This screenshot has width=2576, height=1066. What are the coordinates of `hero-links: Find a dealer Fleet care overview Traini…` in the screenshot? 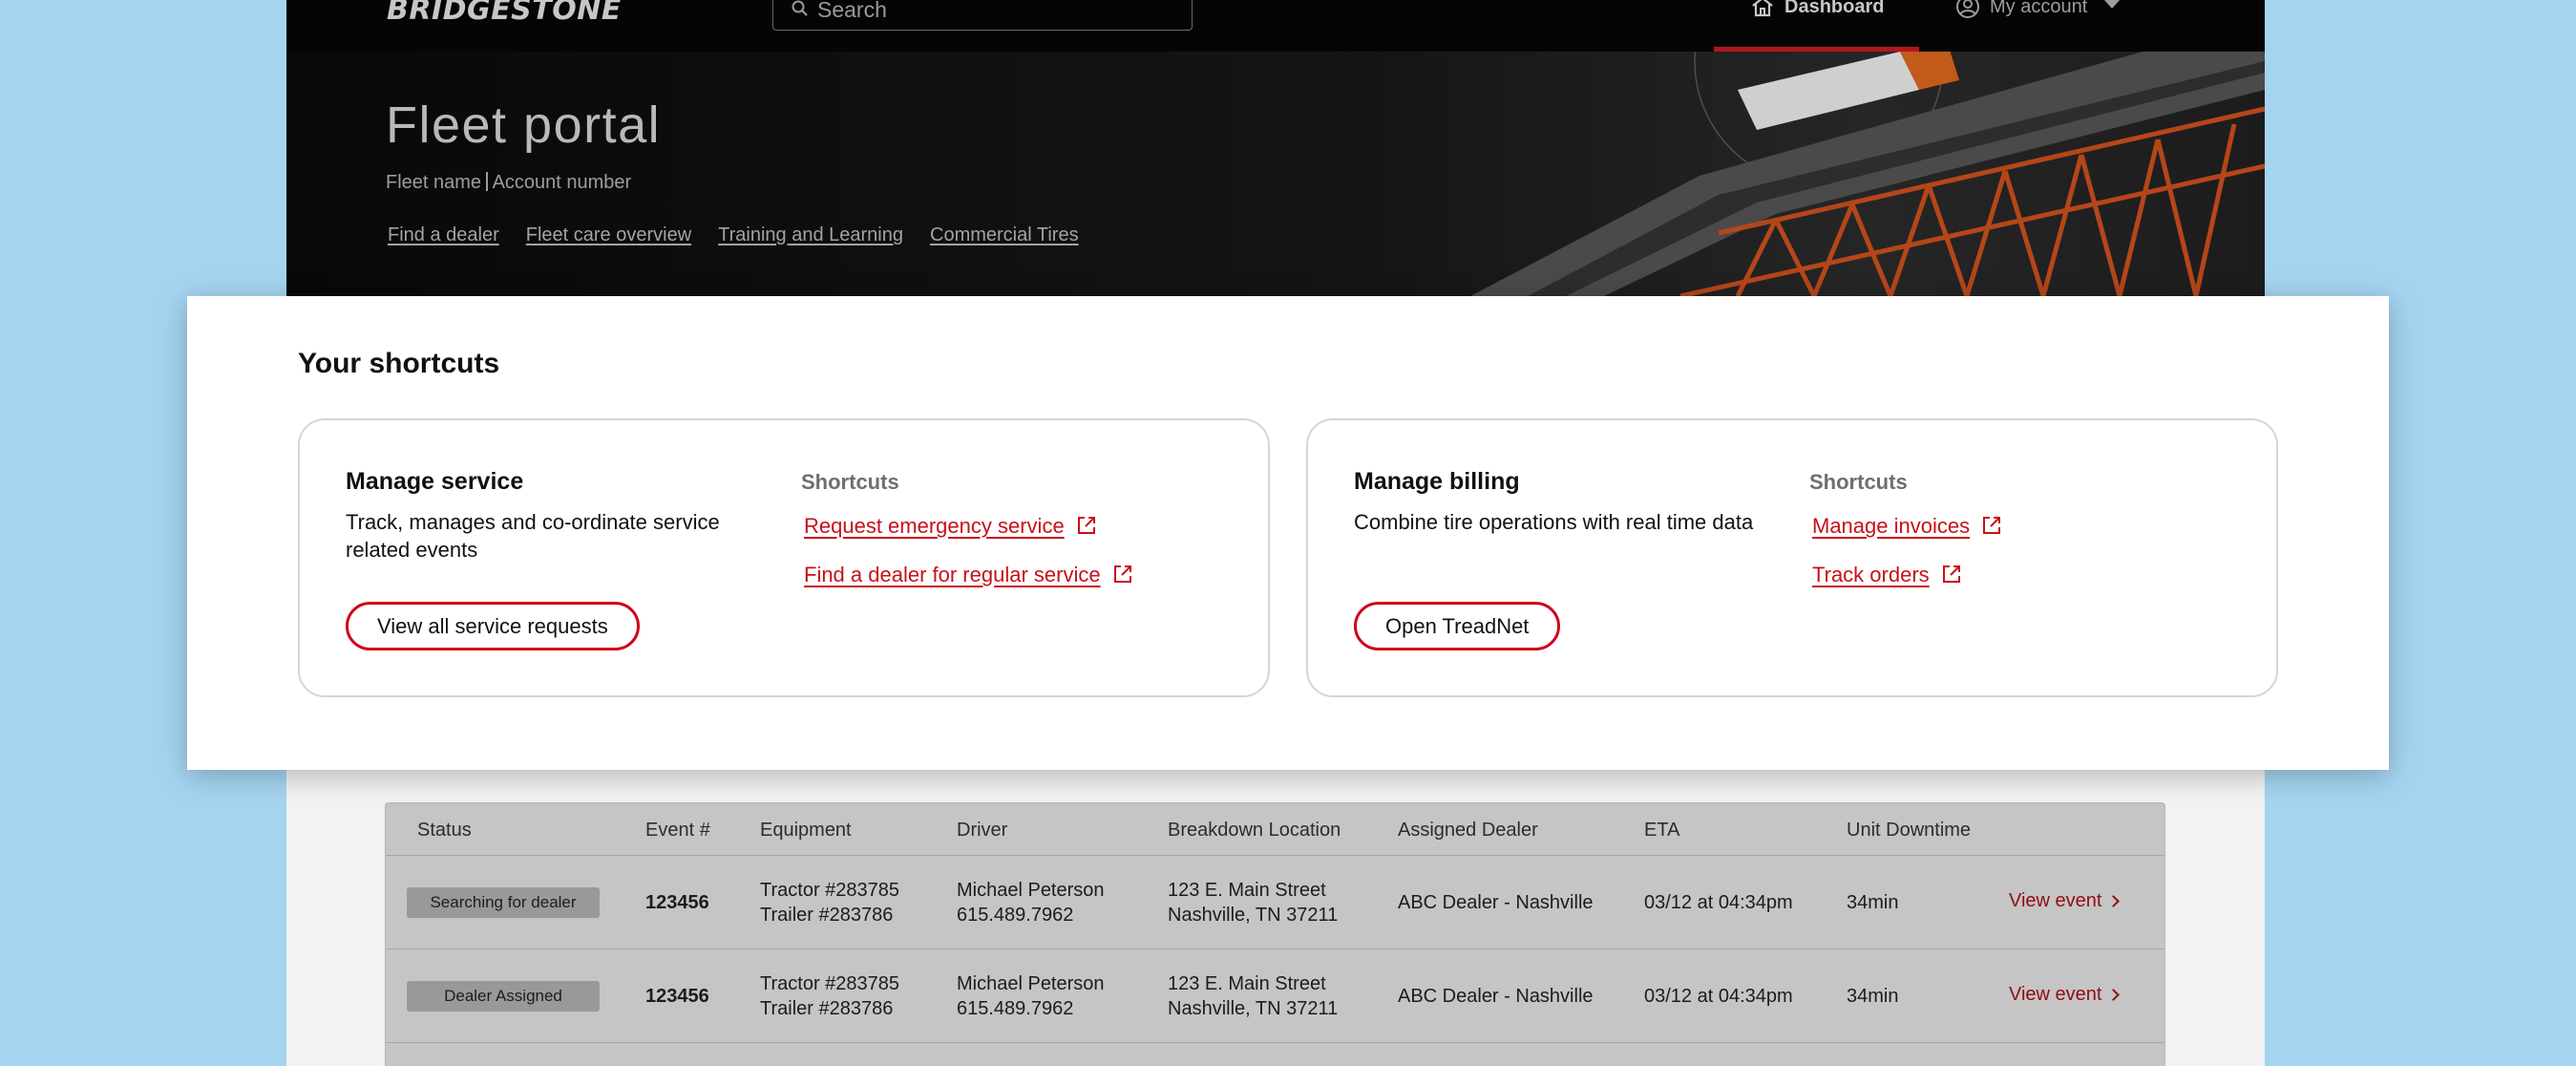 It's located at (733, 235).